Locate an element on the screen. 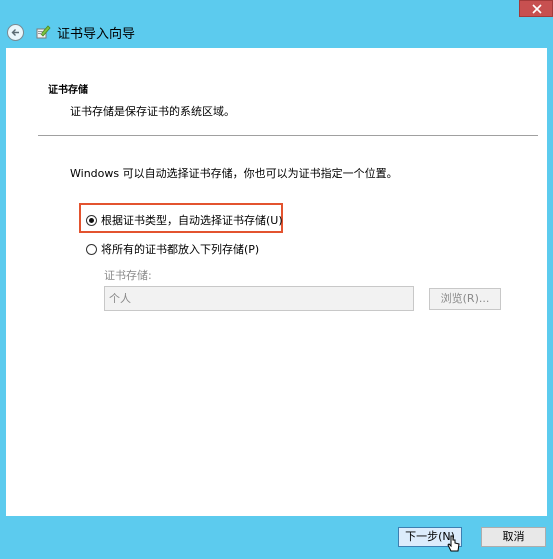  auto-select-store-option: 根据证书类型，自动选择证书存储(U) is located at coordinates (184, 220).